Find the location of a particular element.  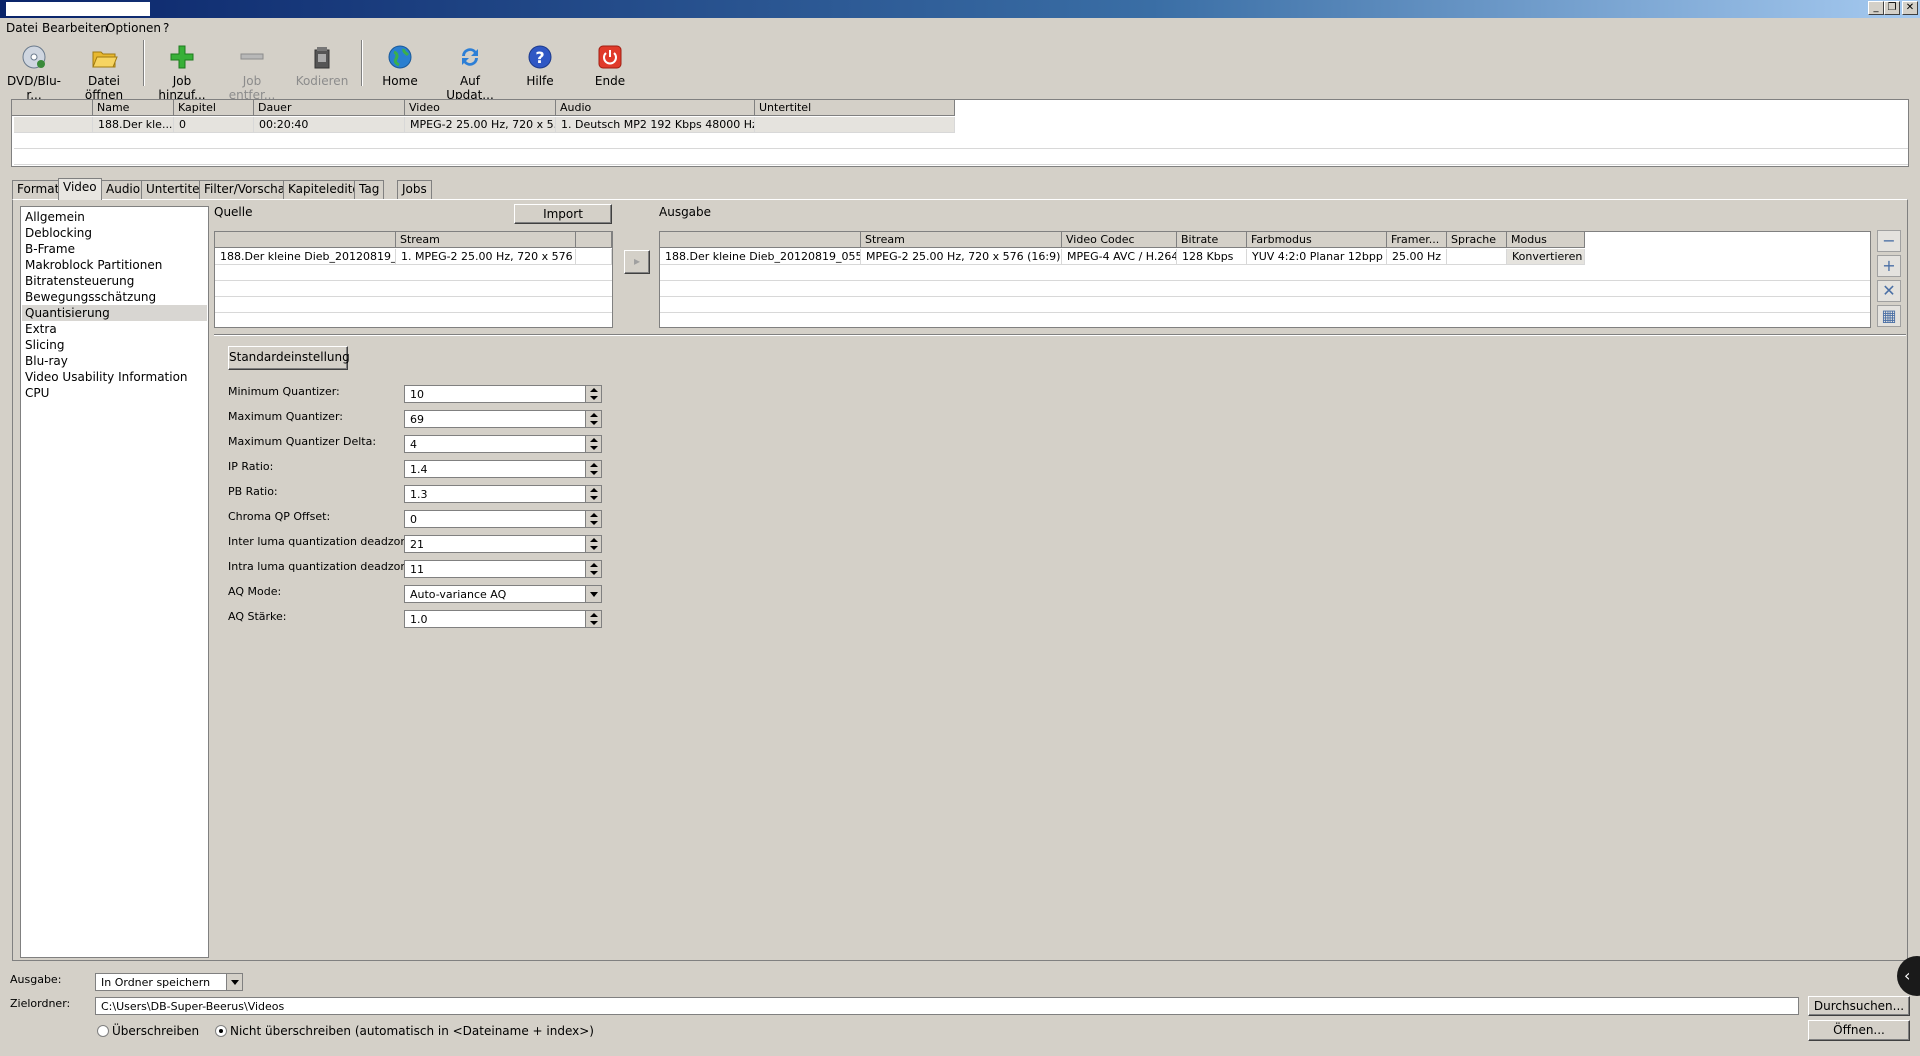

floating-collapse-button: ‹ is located at coordinates (1908, 976).